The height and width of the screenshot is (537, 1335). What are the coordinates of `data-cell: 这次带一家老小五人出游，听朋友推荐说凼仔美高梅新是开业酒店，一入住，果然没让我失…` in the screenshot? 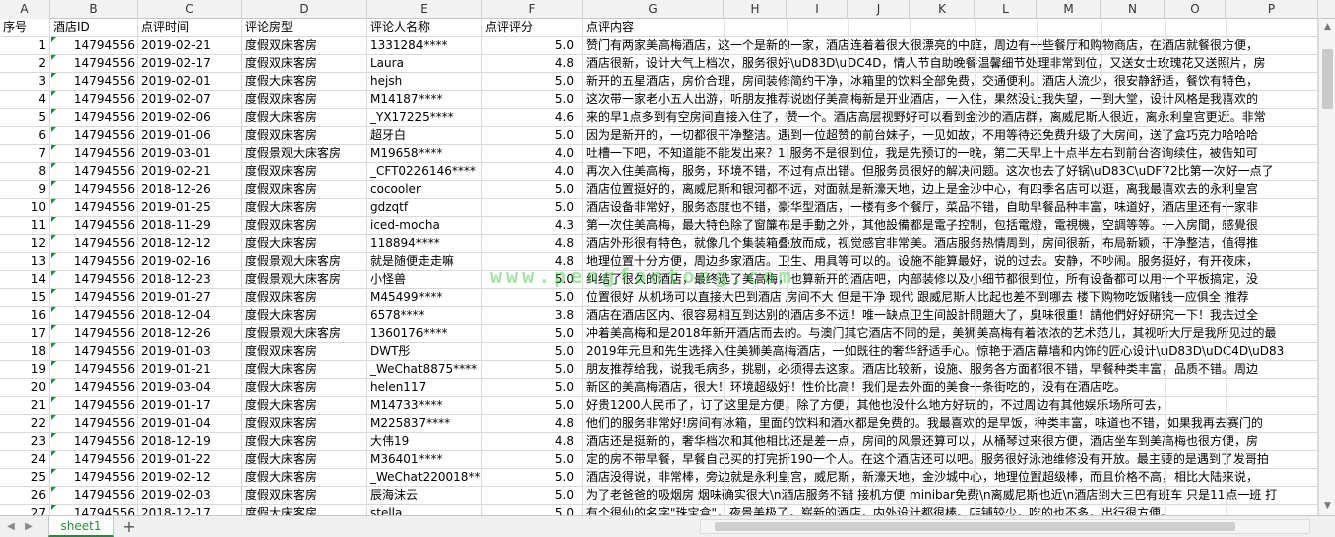 It's located at (950, 100).